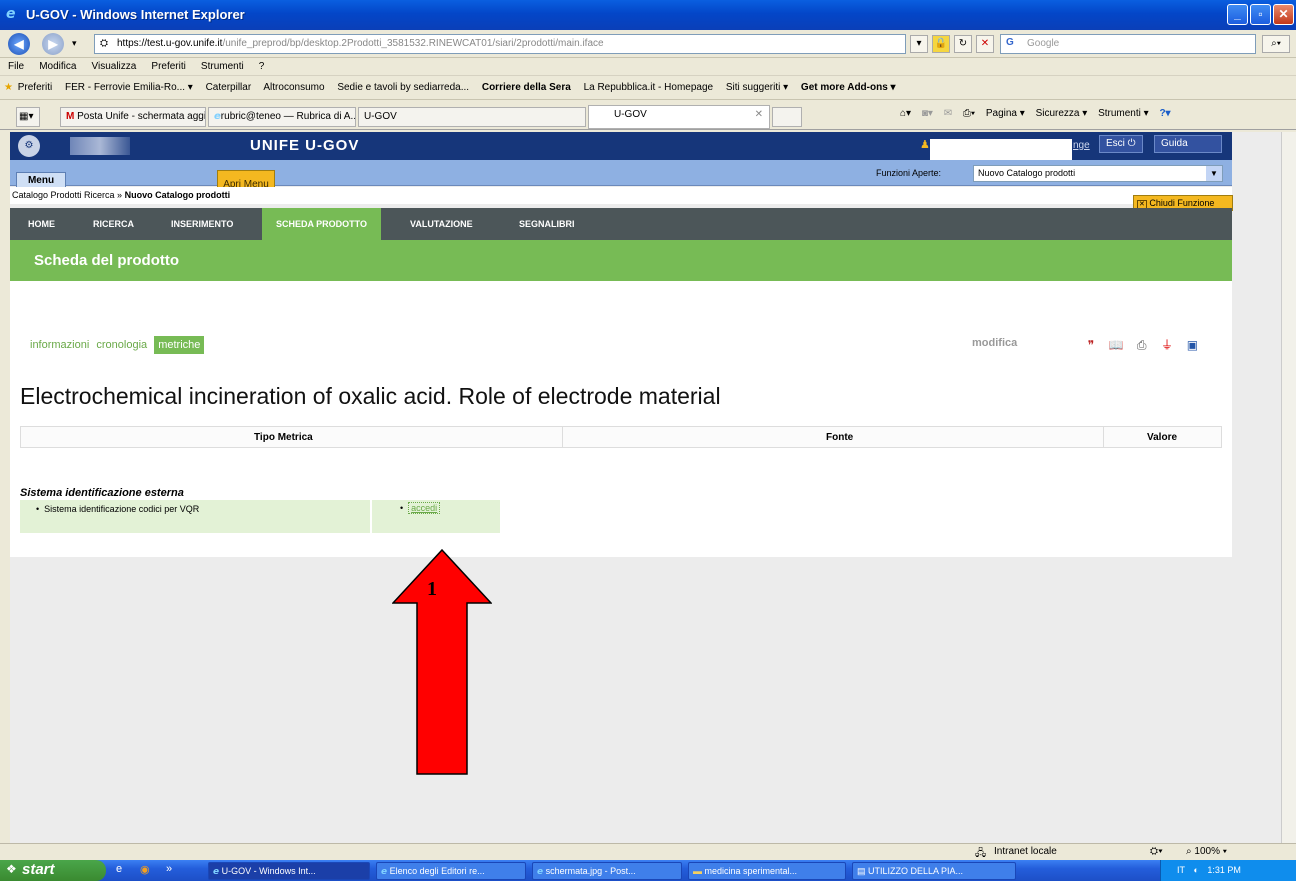 This screenshot has height=881, width=1296. I want to click on change-link: nge, so click(1081, 145).